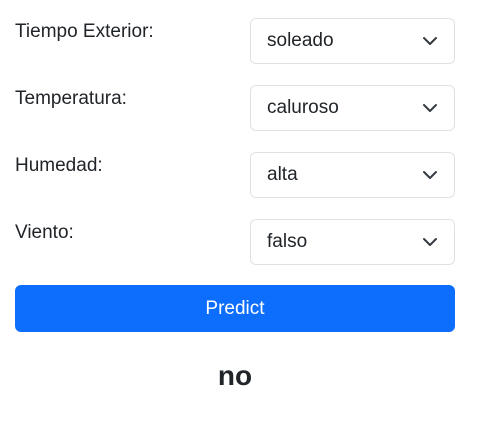 Image resolution: width=480 pixels, height=429 pixels. Describe the element at coordinates (71, 98) in the screenshot. I see `temperatura-label: Temperatura:` at that location.